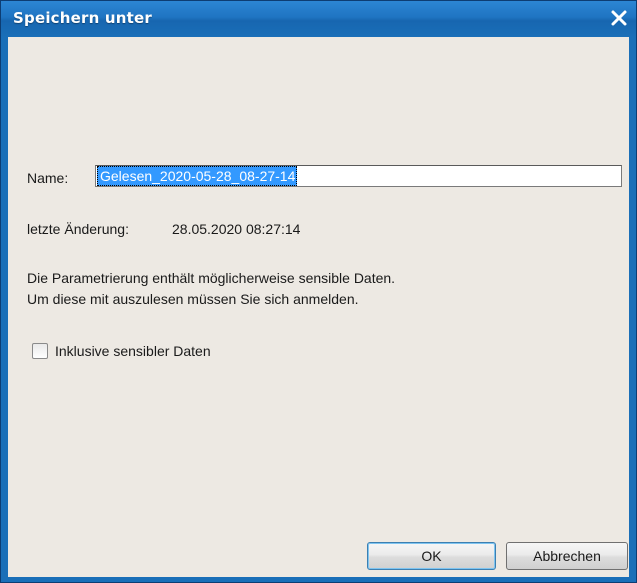 The image size is (637, 583). What do you see at coordinates (48, 178) in the screenshot?
I see `name-label: Name:` at bounding box center [48, 178].